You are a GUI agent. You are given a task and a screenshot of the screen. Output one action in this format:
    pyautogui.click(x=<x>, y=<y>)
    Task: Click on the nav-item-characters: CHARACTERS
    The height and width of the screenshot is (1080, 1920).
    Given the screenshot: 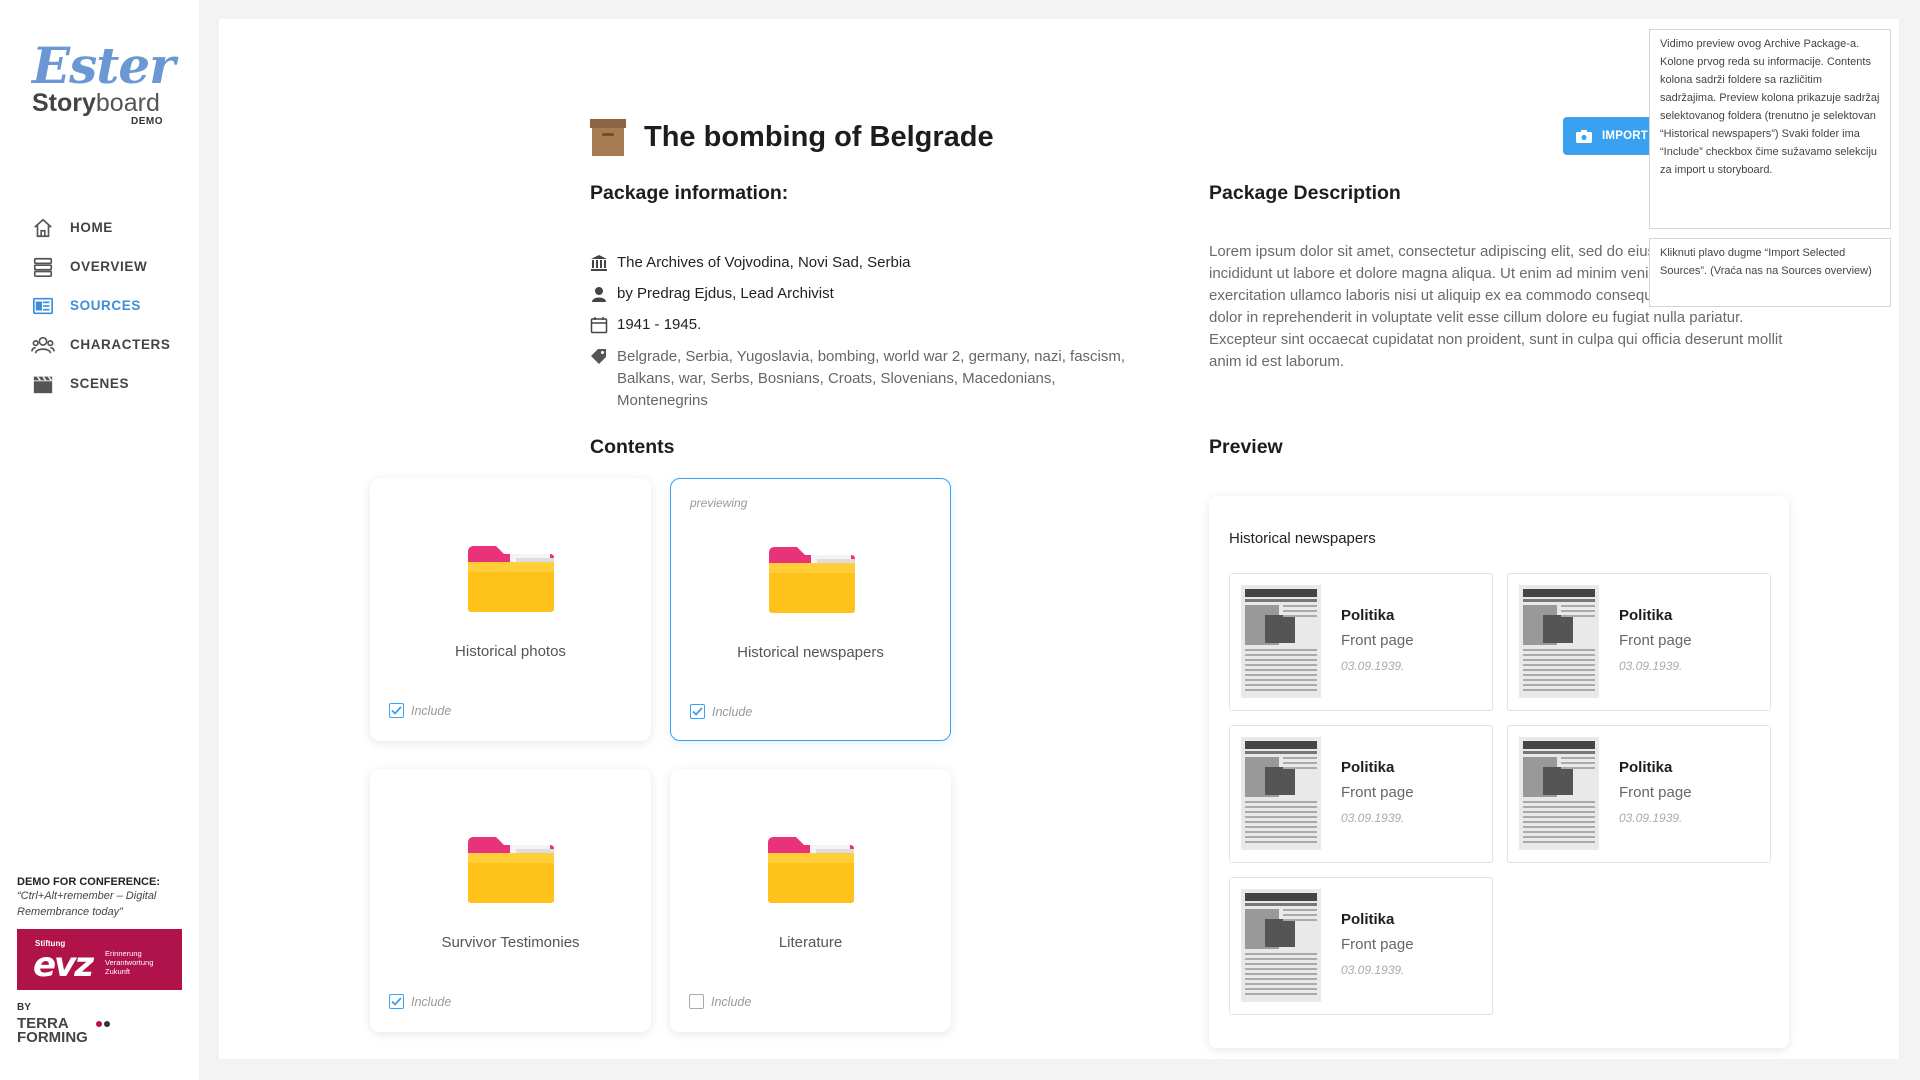 What is the action you would take?
    pyautogui.click(x=100, y=344)
    